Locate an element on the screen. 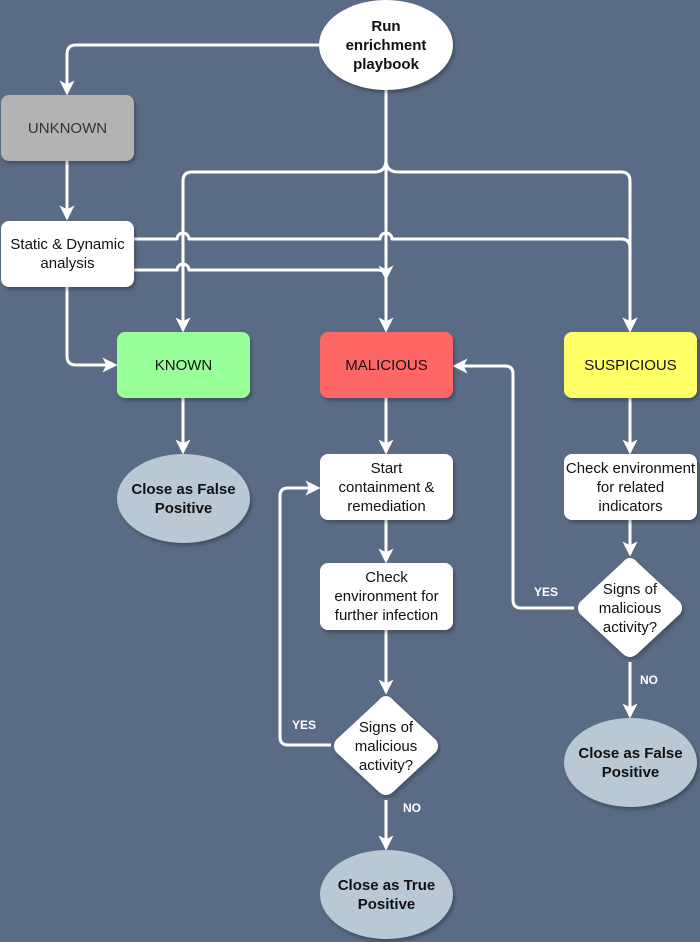  close-true-positive-label: Close as True Positive is located at coordinates (386, 894).